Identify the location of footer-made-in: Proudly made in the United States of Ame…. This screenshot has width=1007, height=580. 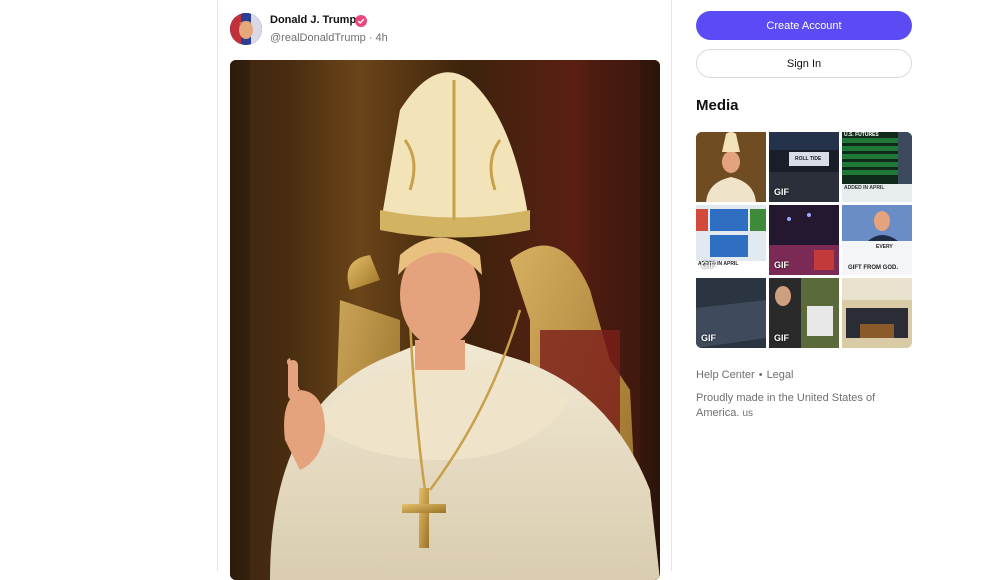
(796, 406).